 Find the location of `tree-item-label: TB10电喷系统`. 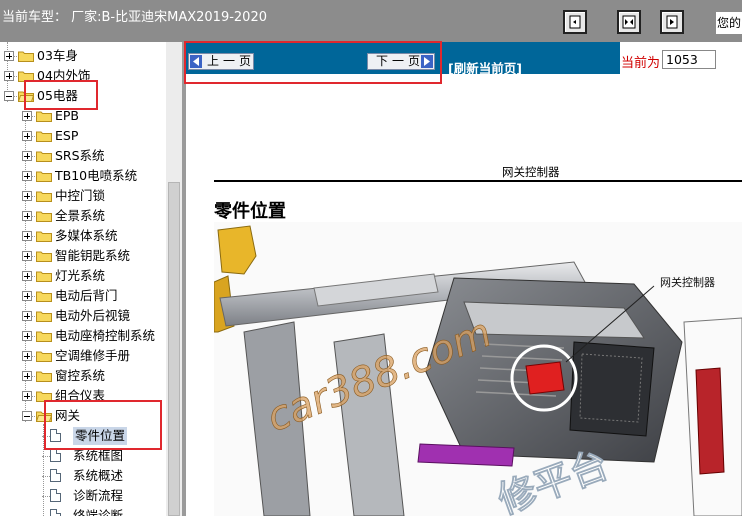

tree-item-label: TB10电喷系统 is located at coordinates (96, 175).